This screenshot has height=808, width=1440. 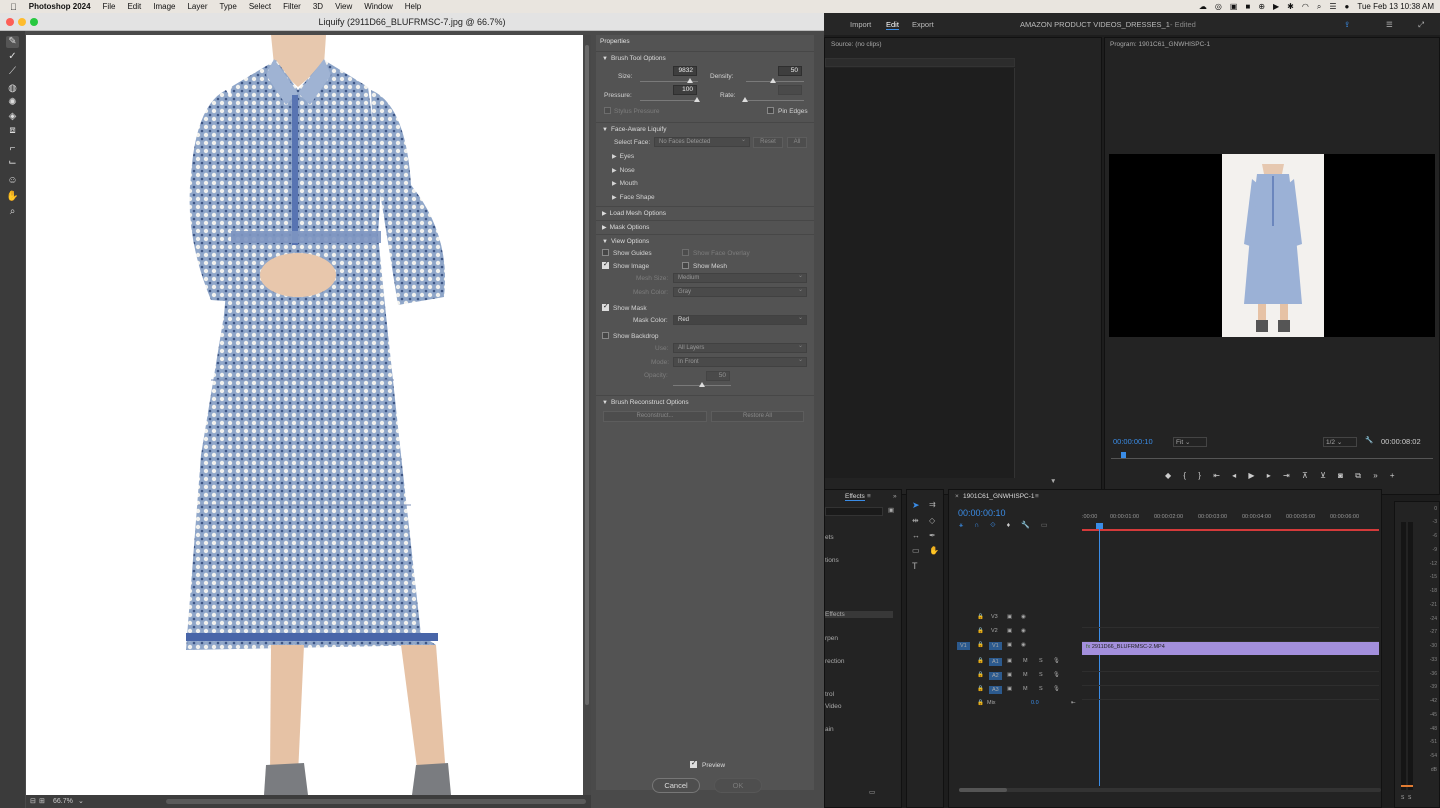 I want to click on wifi-icon: ◠, so click(x=1305, y=6).